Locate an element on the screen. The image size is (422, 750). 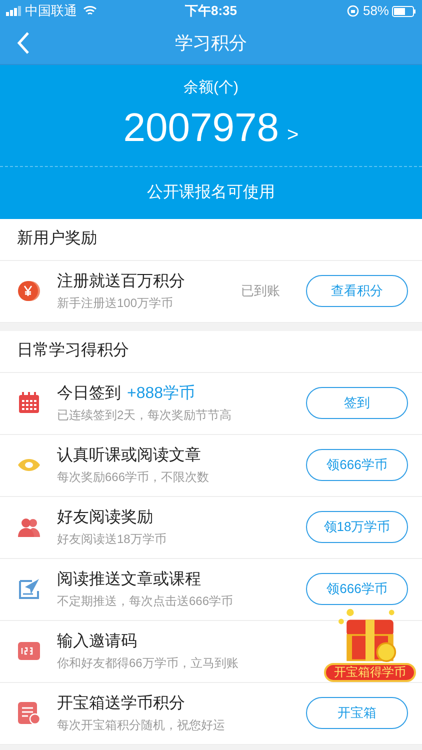
task-title: 认真听课或阅读文章 is located at coordinates (129, 456).